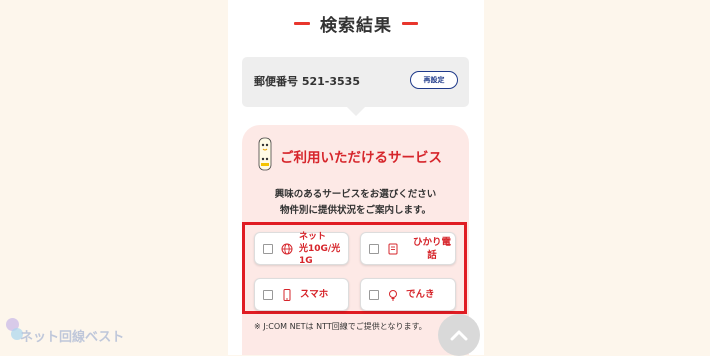 The width and height of the screenshot is (710, 356). What do you see at coordinates (287, 248) in the screenshot?
I see `globe-icon` at bounding box center [287, 248].